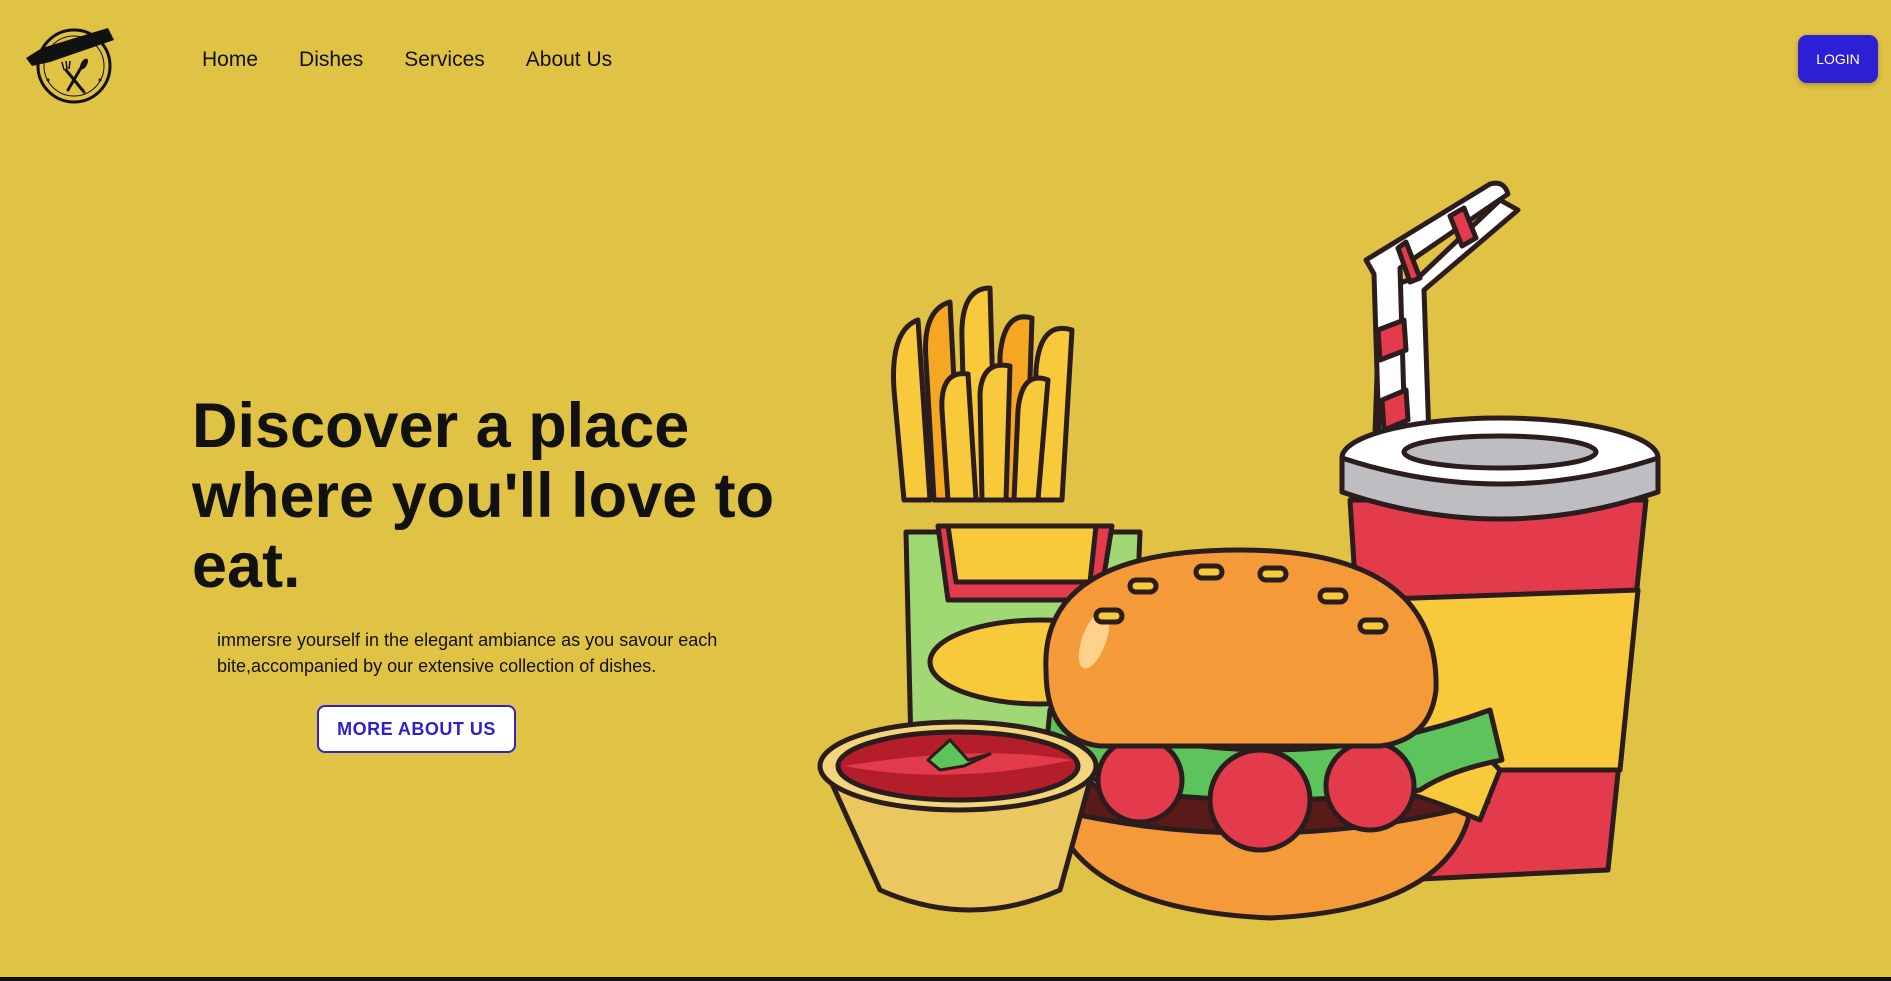 The height and width of the screenshot is (981, 1891). I want to click on fries-icon, so click(983, 394).